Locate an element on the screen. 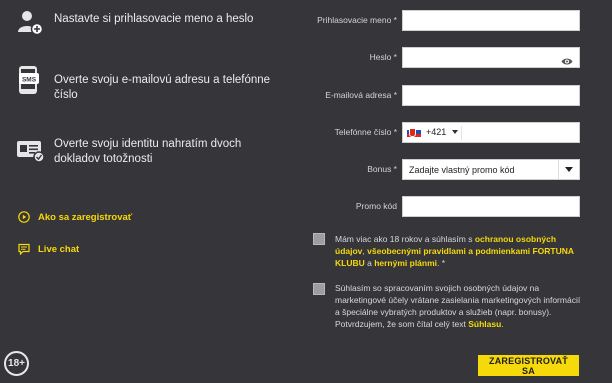 The image size is (612, 383). how-to-register-link: Ako sa zaregistrovať is located at coordinates (75, 217).